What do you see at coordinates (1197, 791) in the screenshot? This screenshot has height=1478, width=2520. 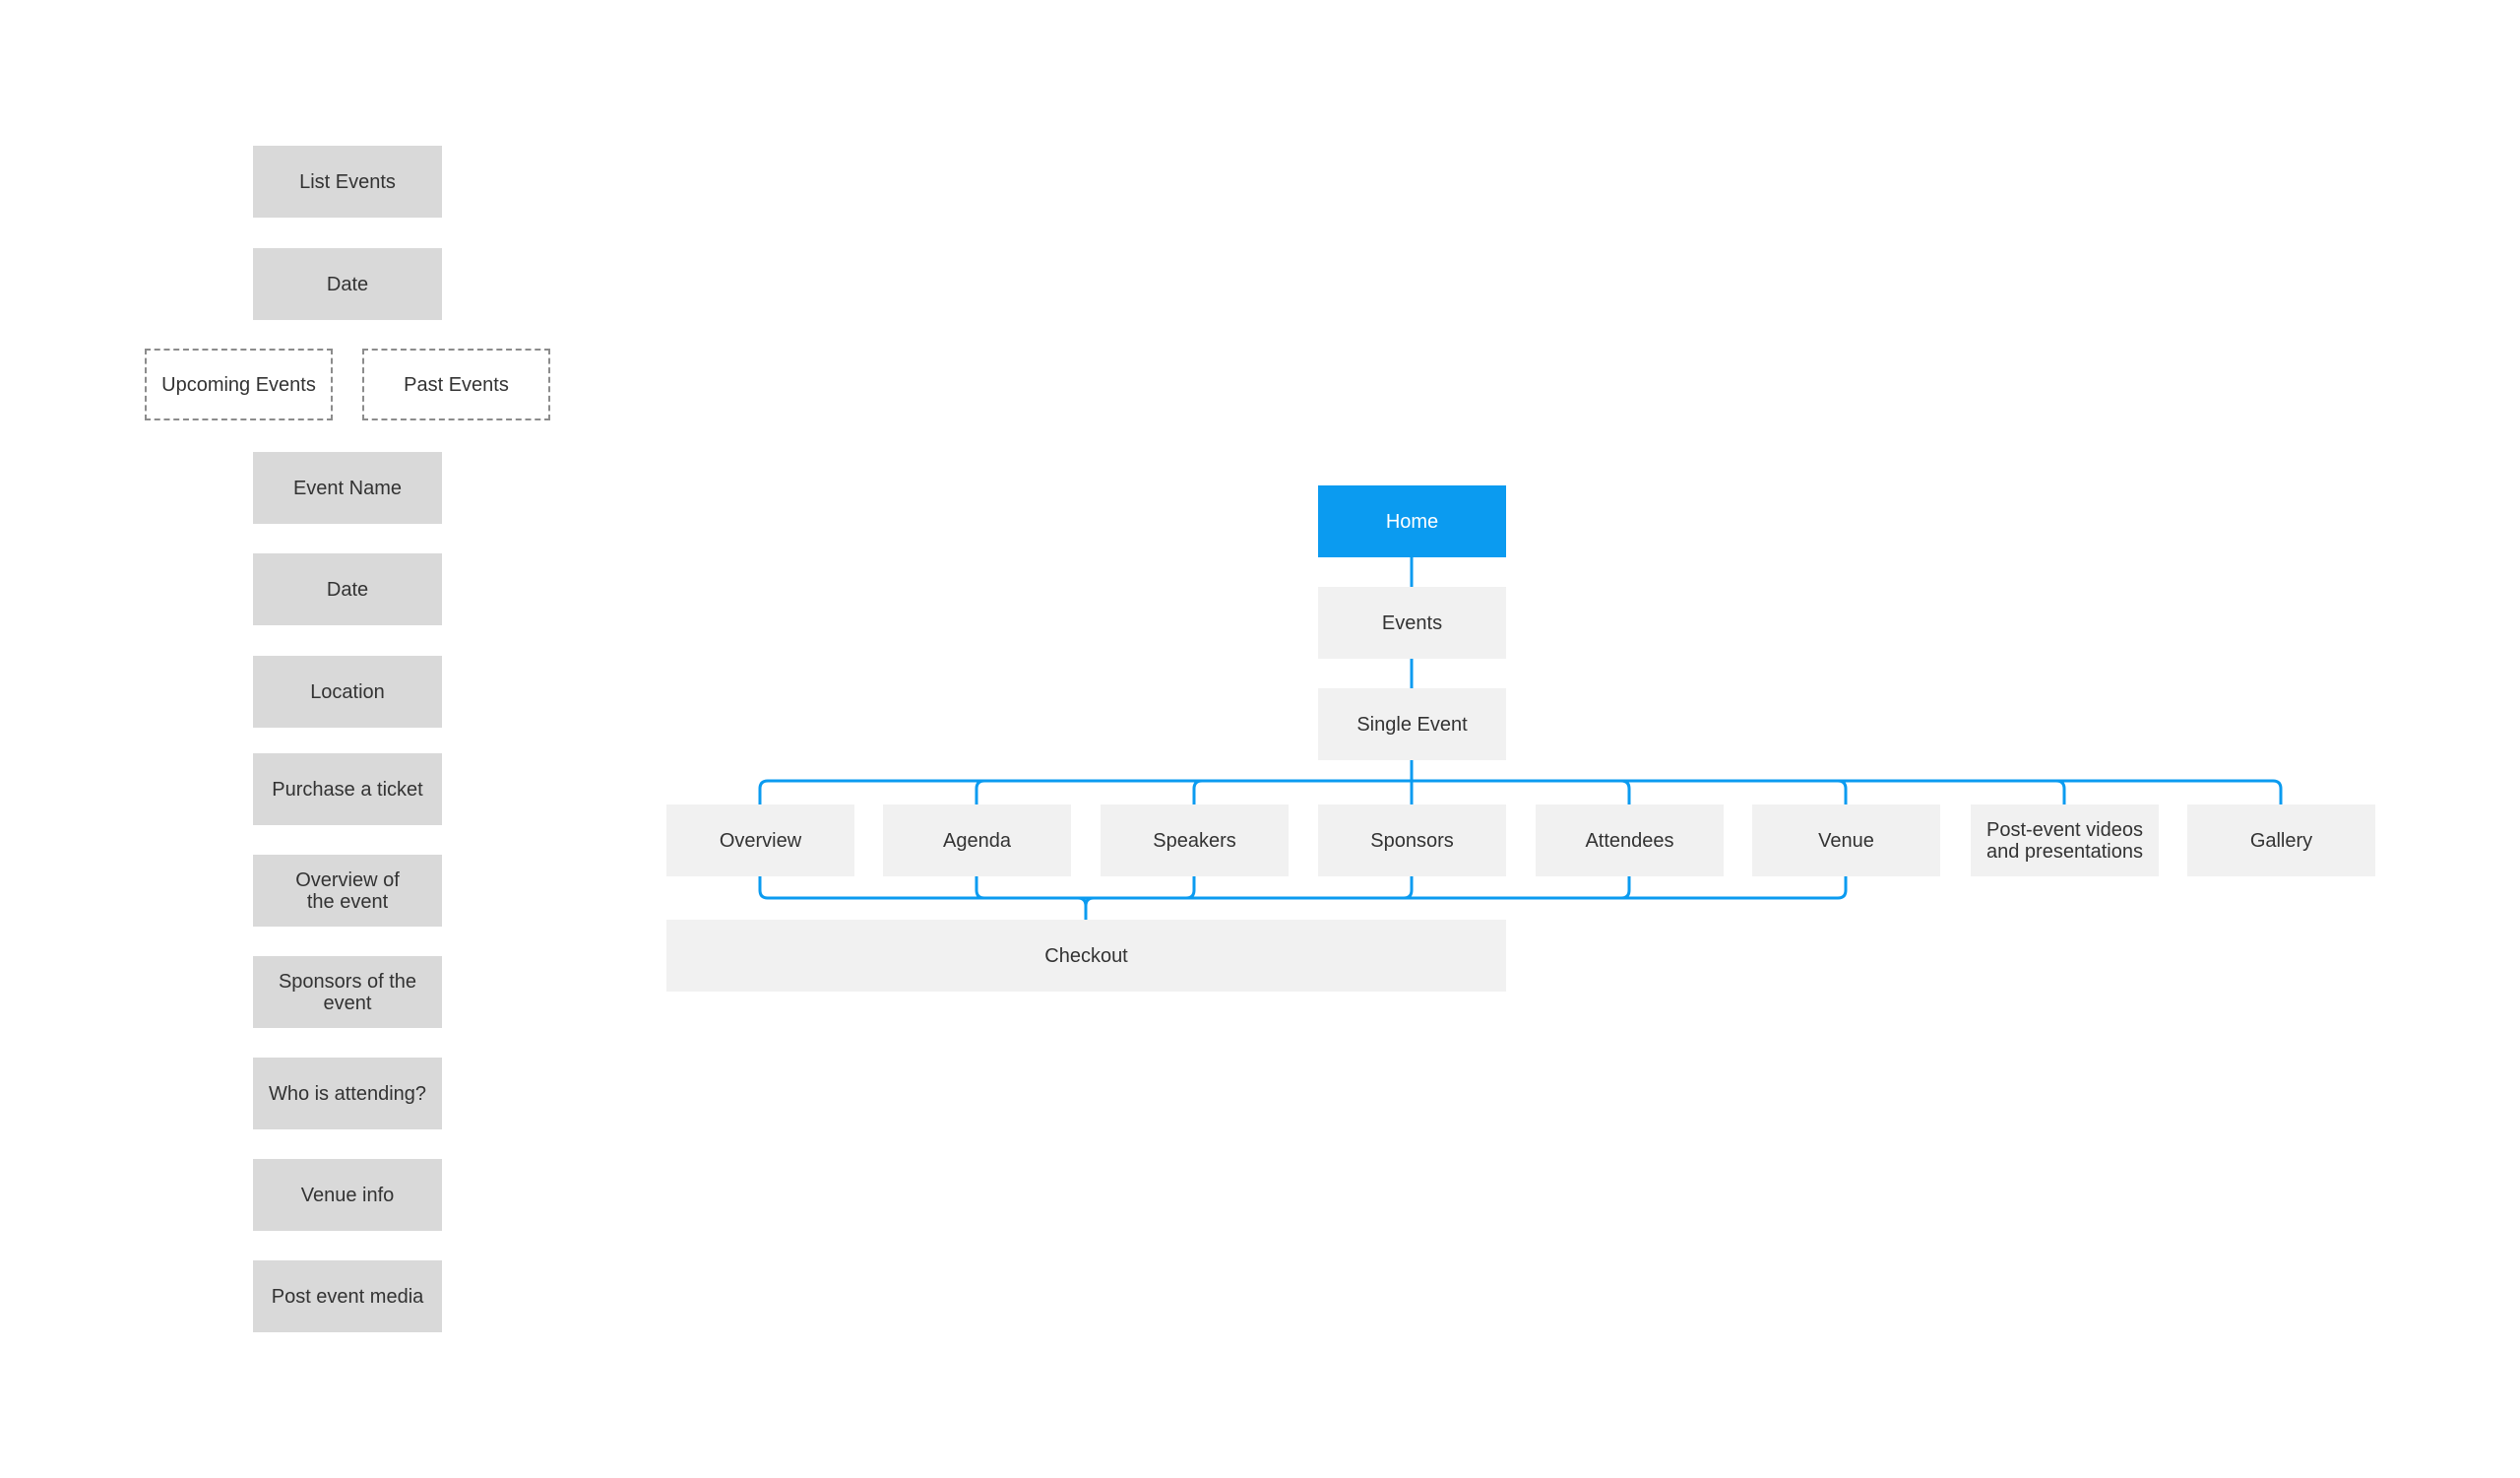 I see `connector-speakers-drop` at bounding box center [1197, 791].